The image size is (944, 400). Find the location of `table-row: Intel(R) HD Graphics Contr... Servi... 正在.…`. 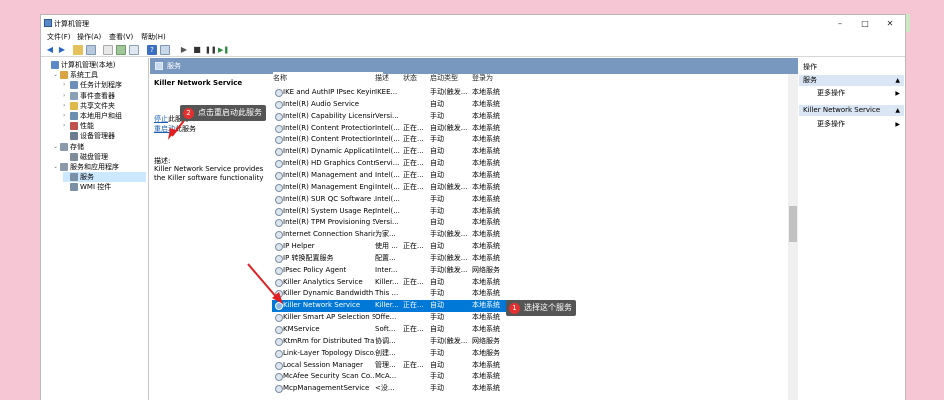

table-row: Intel(R) HD Graphics Contr... Servi... 正在.… is located at coordinates (392, 164).